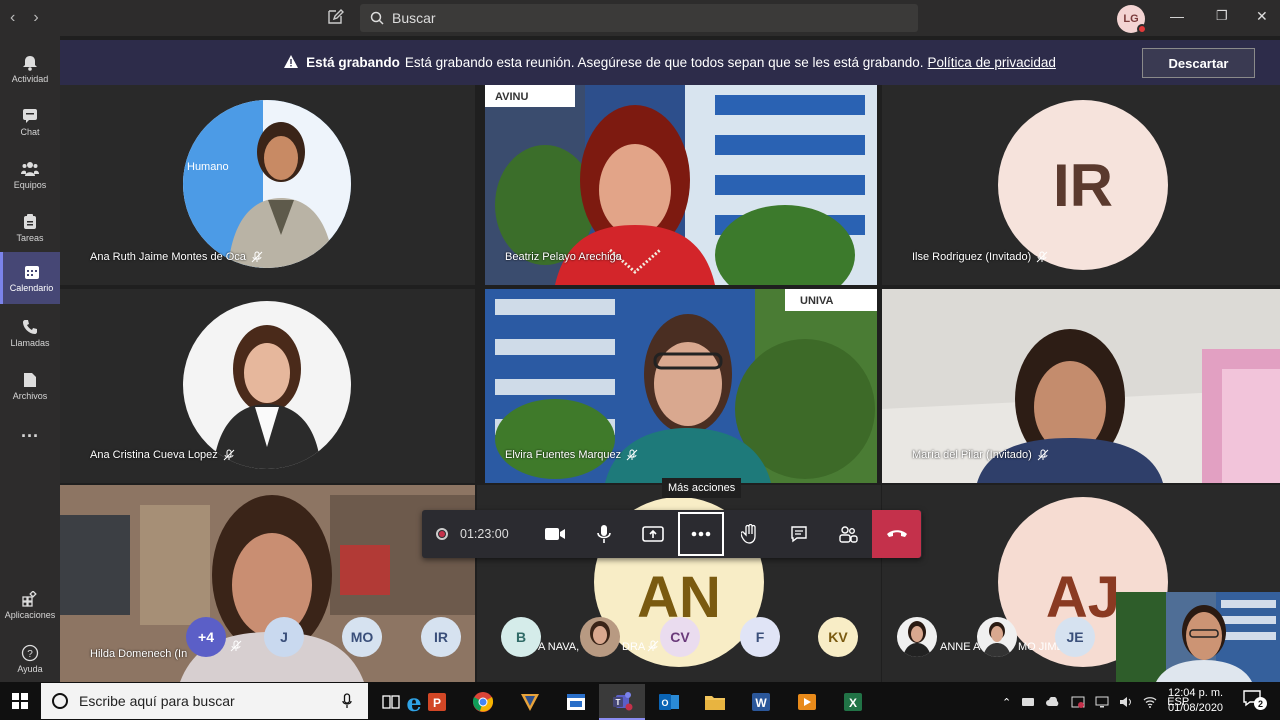 The height and width of the screenshot is (720, 1280). I want to click on taskbar-app-word: W, so click(761, 702).